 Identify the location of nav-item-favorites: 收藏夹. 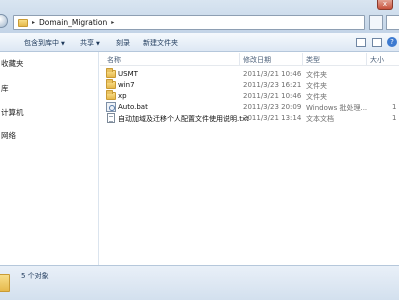
(12, 63).